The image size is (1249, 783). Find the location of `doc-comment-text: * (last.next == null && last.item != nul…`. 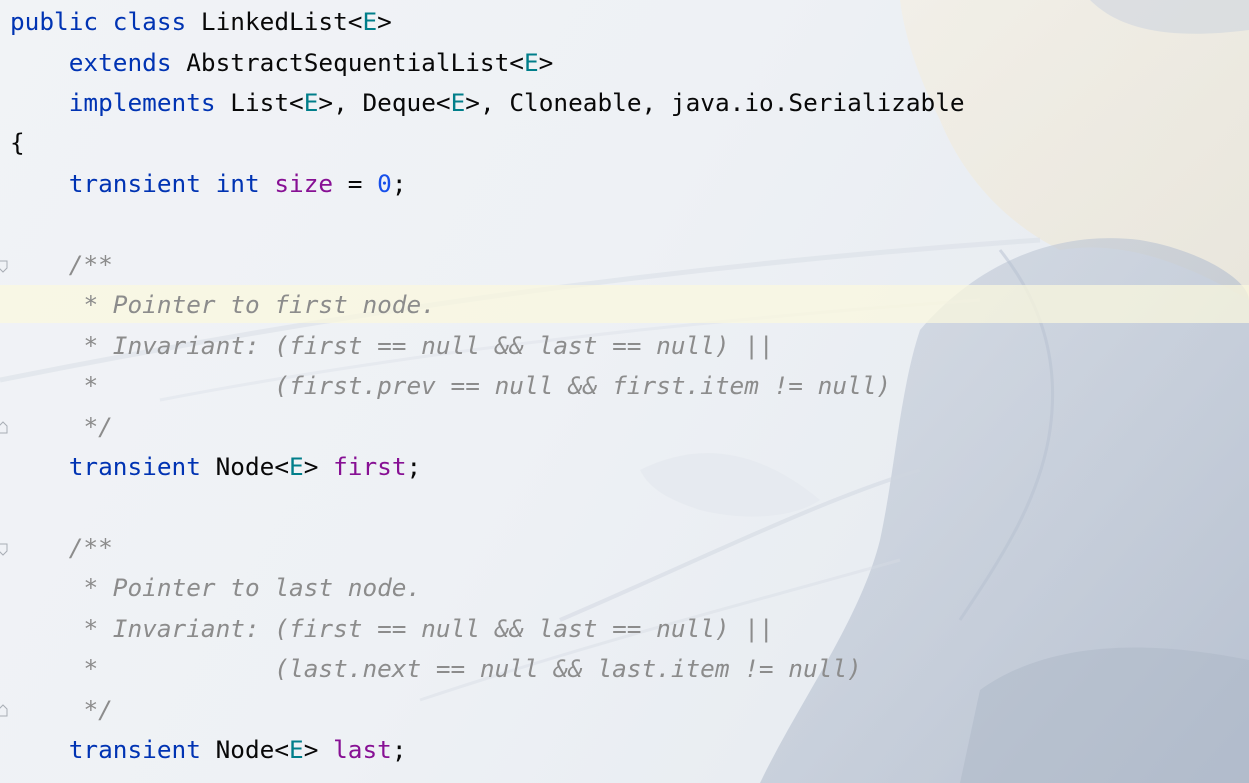

doc-comment-text: * (last.next == null && last.item != nul… is located at coordinates (472, 668).